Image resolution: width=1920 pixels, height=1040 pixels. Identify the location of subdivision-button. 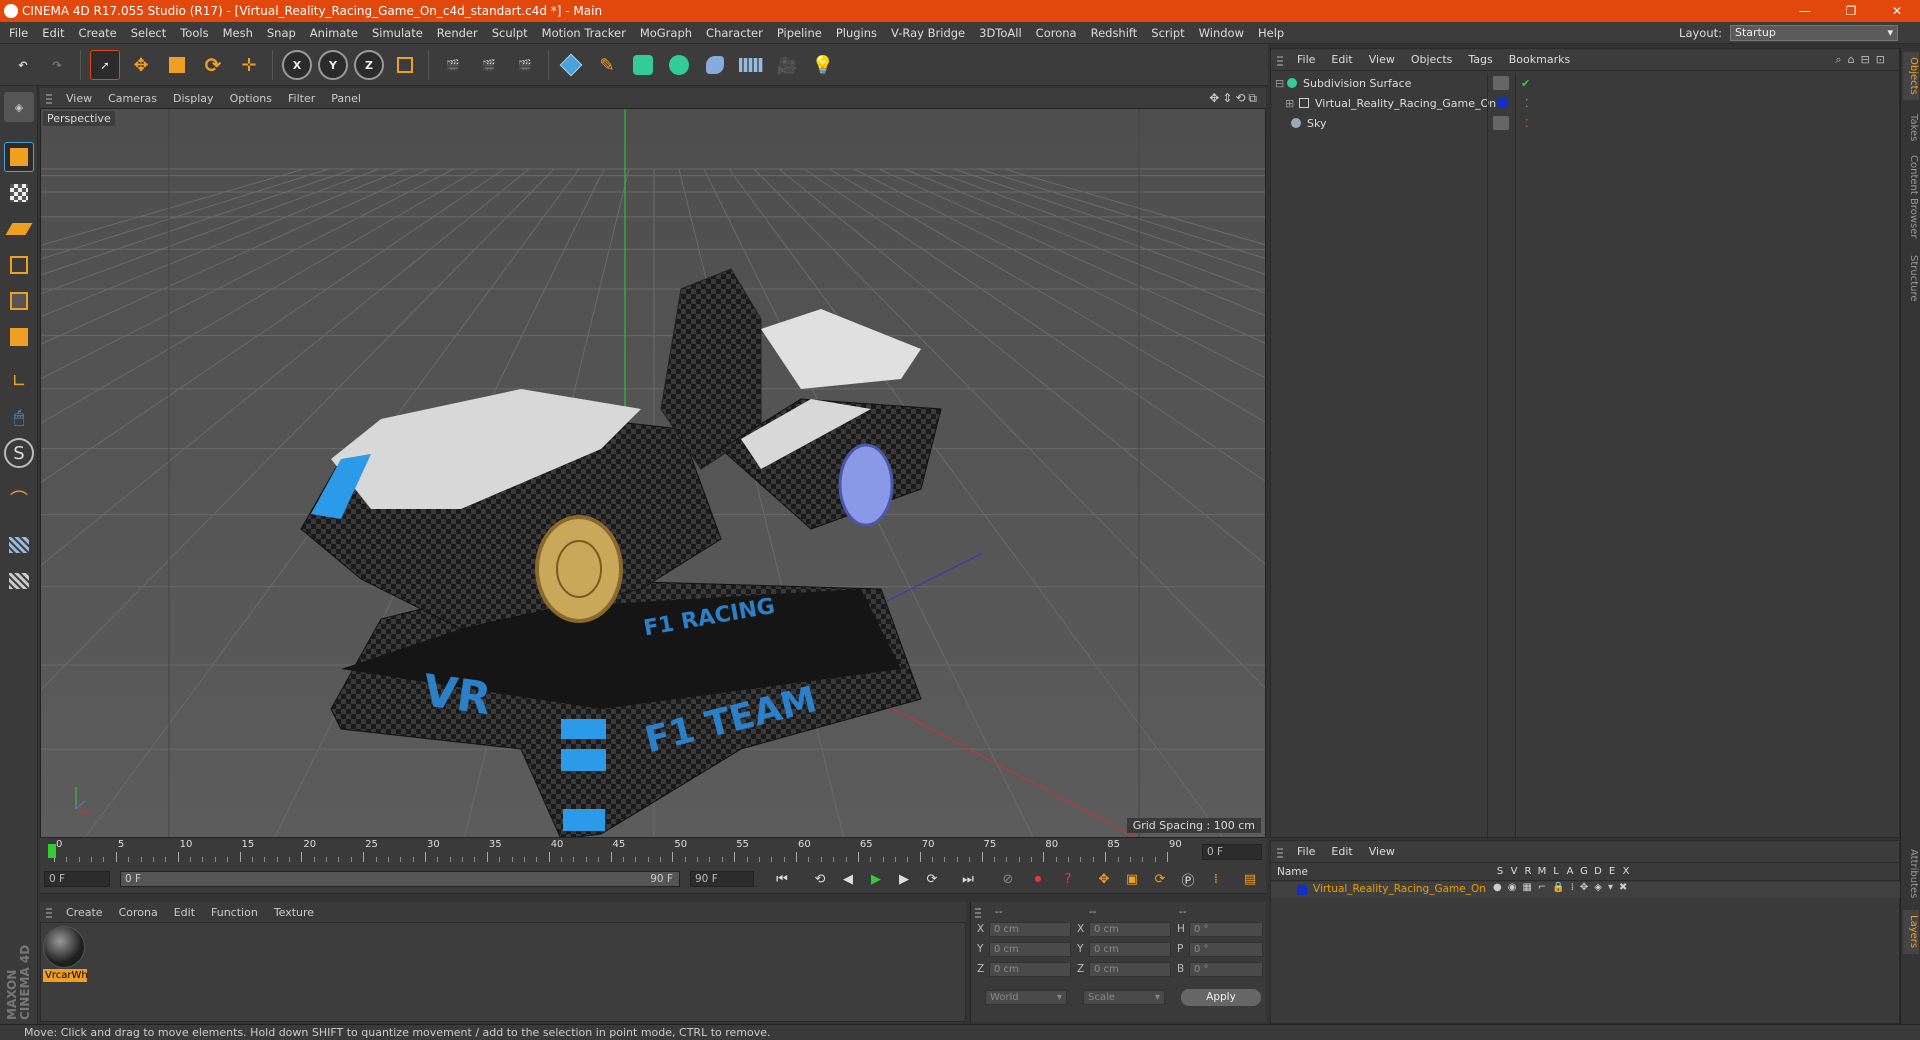
(643, 65).